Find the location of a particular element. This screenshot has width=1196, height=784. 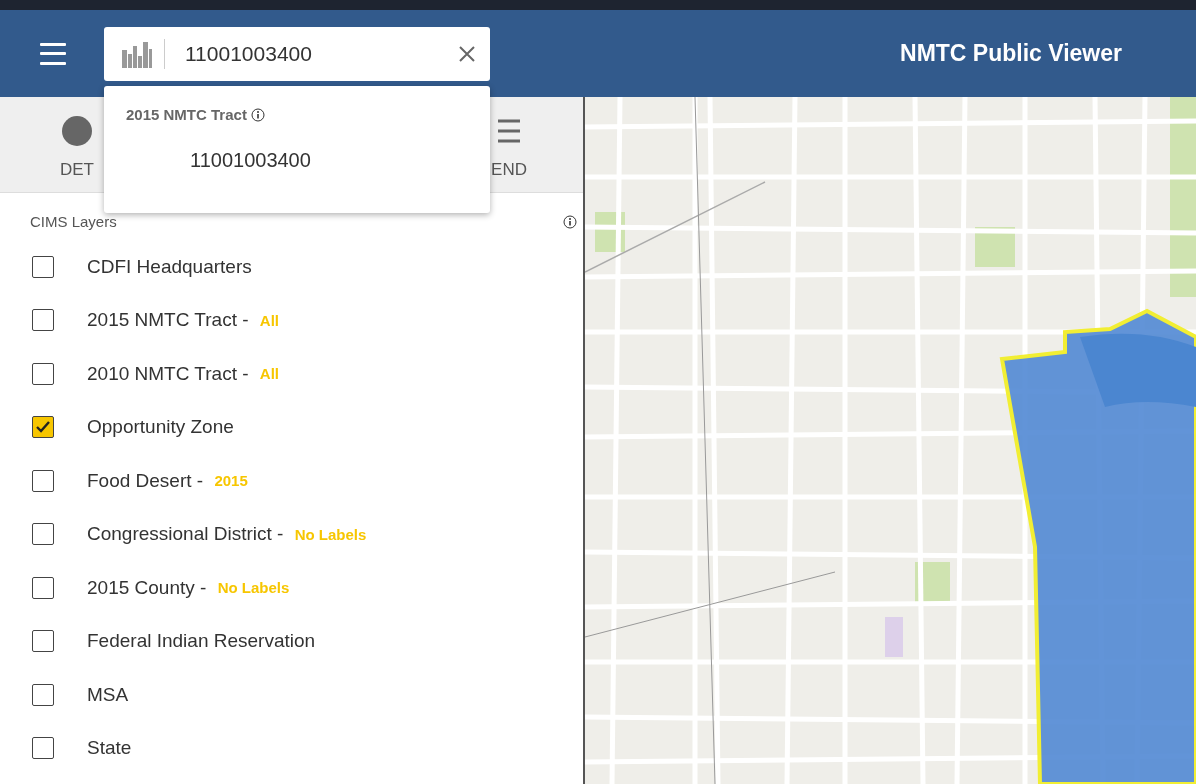

tab: DET is located at coordinates (77, 144).